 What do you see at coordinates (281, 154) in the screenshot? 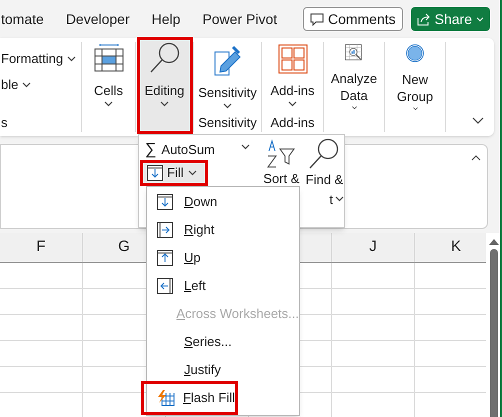
I see `sort-filter-icon` at bounding box center [281, 154].